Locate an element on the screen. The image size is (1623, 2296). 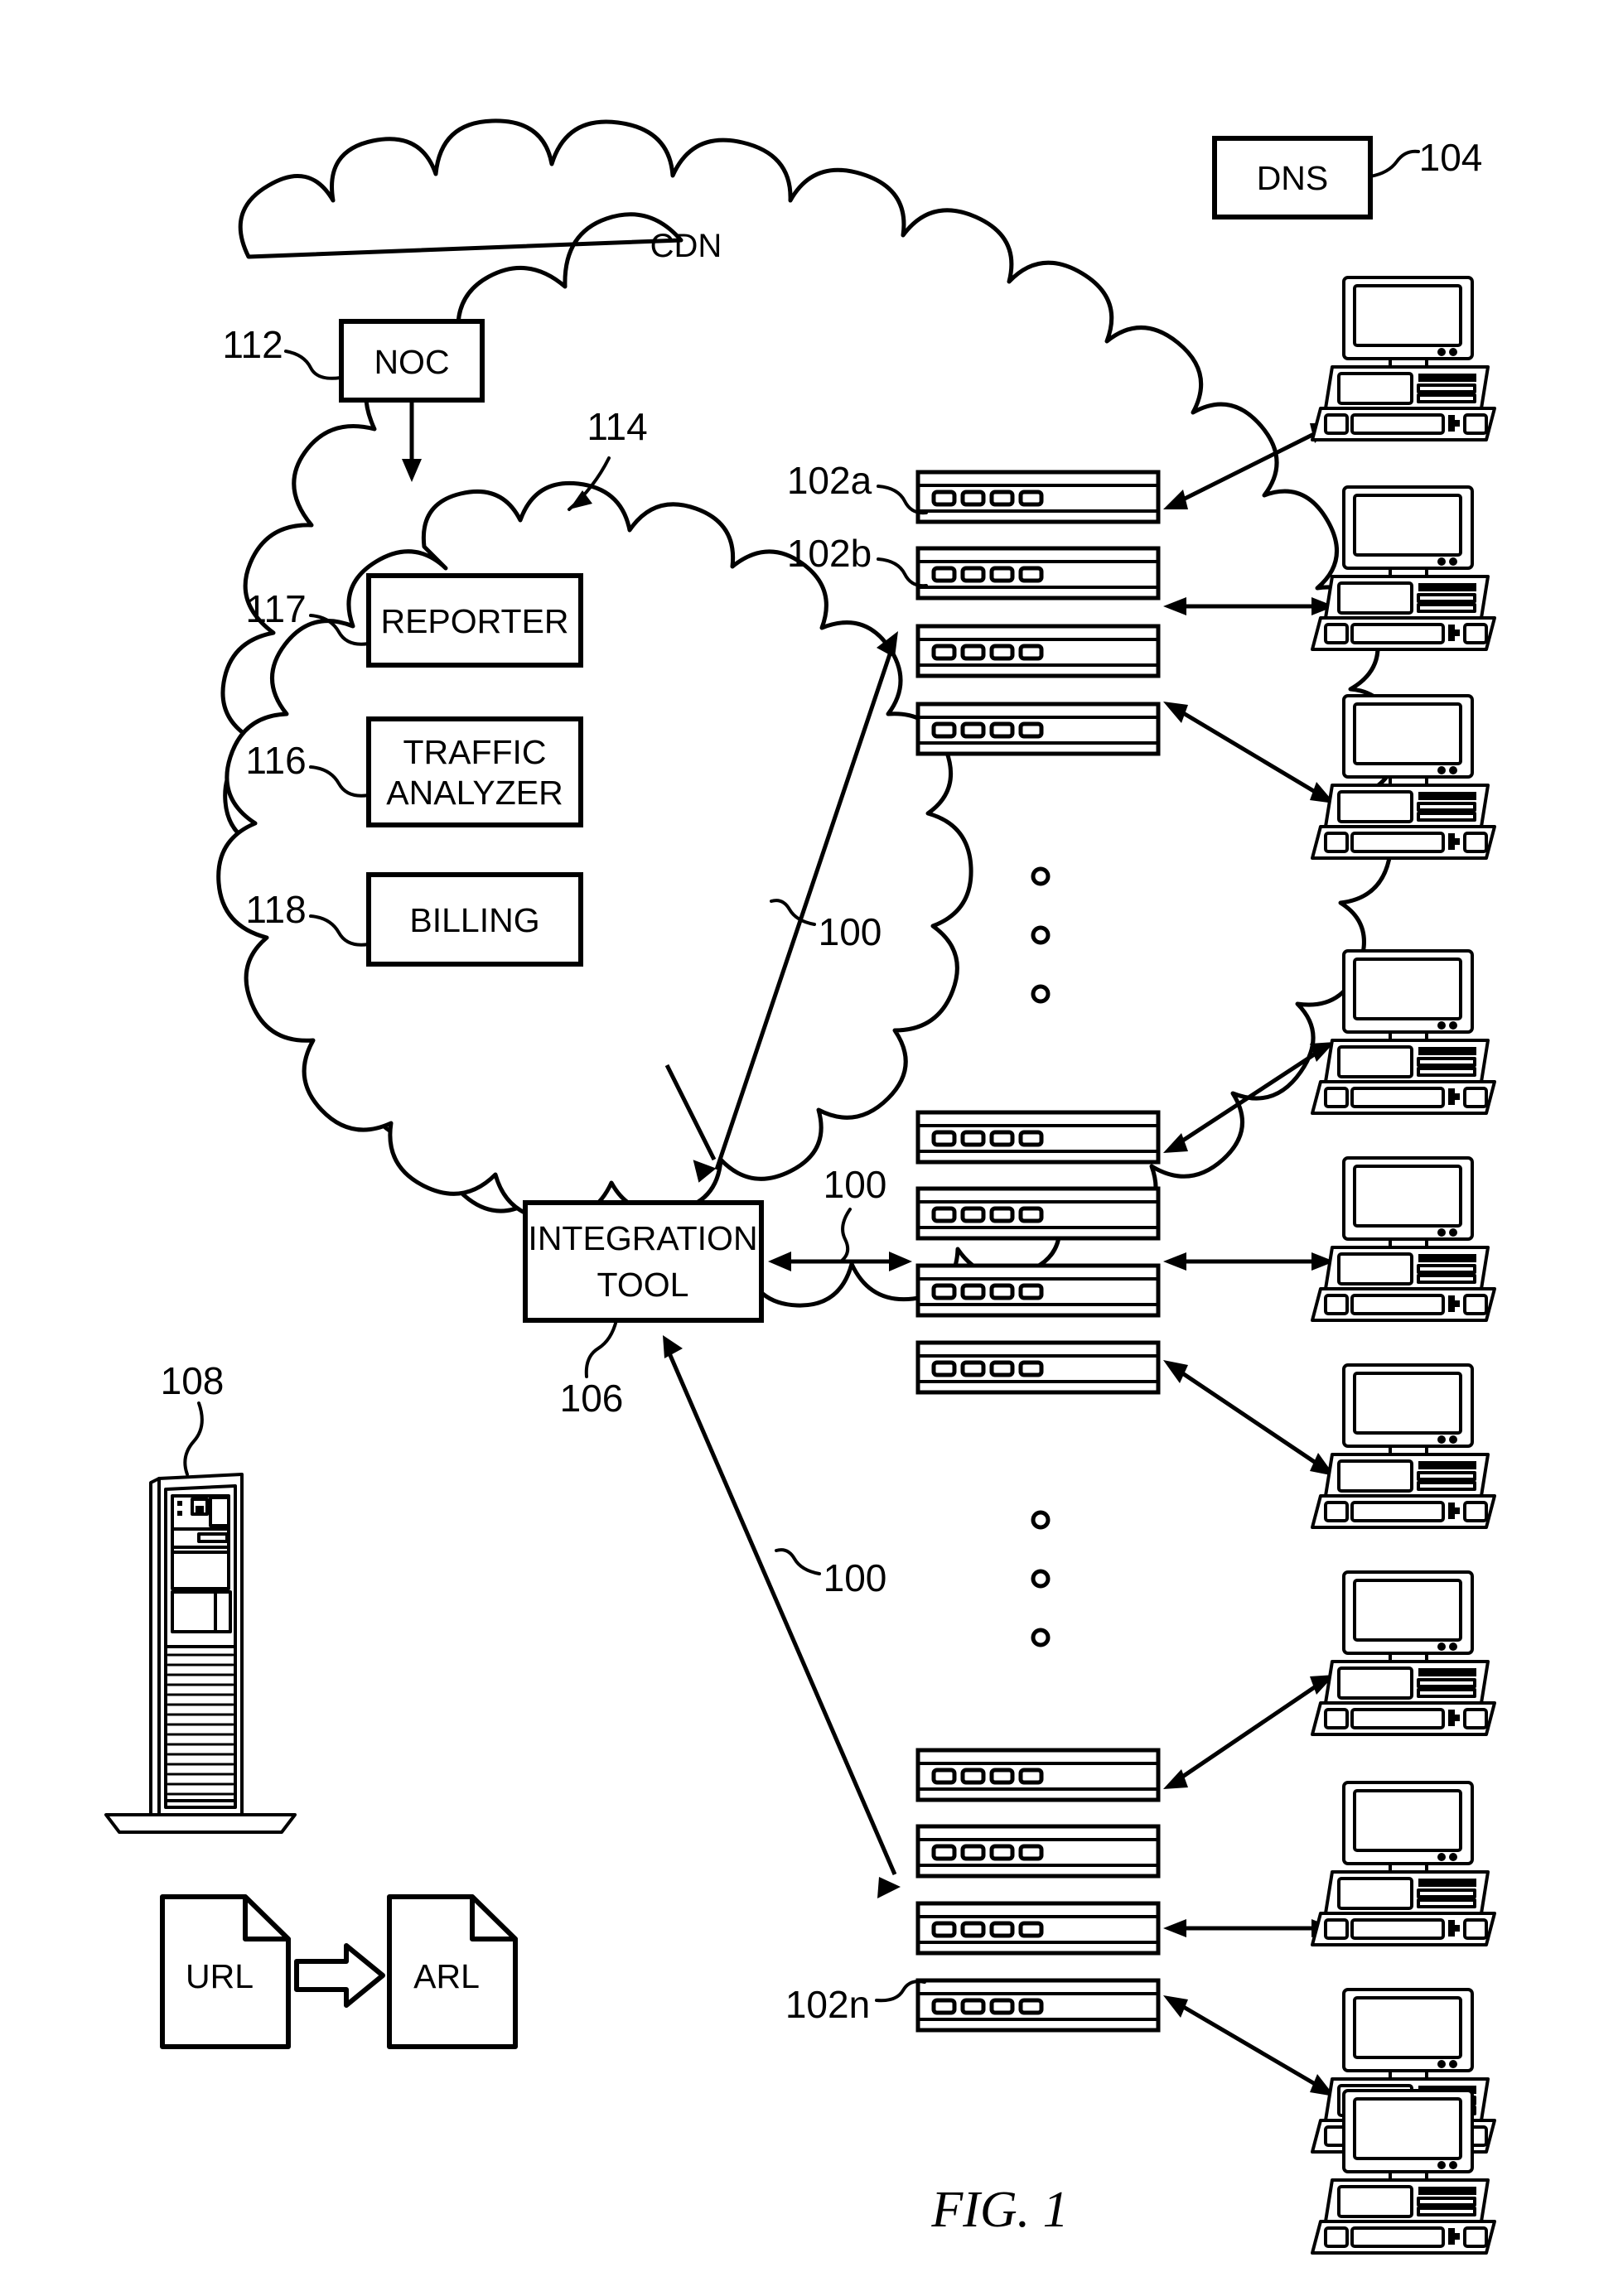
ref-100-bottom: 100 is located at coordinates (855, 1577).